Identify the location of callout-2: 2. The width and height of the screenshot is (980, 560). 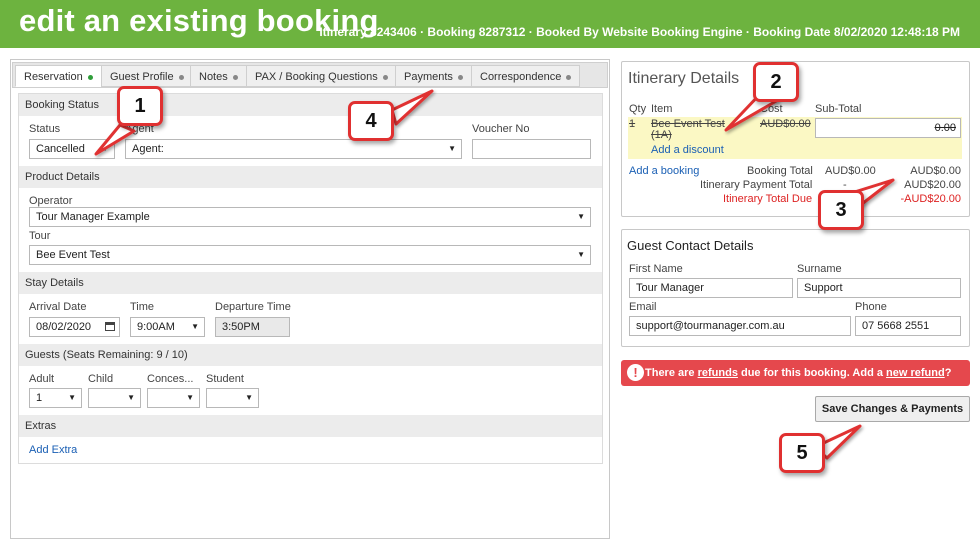
(776, 82).